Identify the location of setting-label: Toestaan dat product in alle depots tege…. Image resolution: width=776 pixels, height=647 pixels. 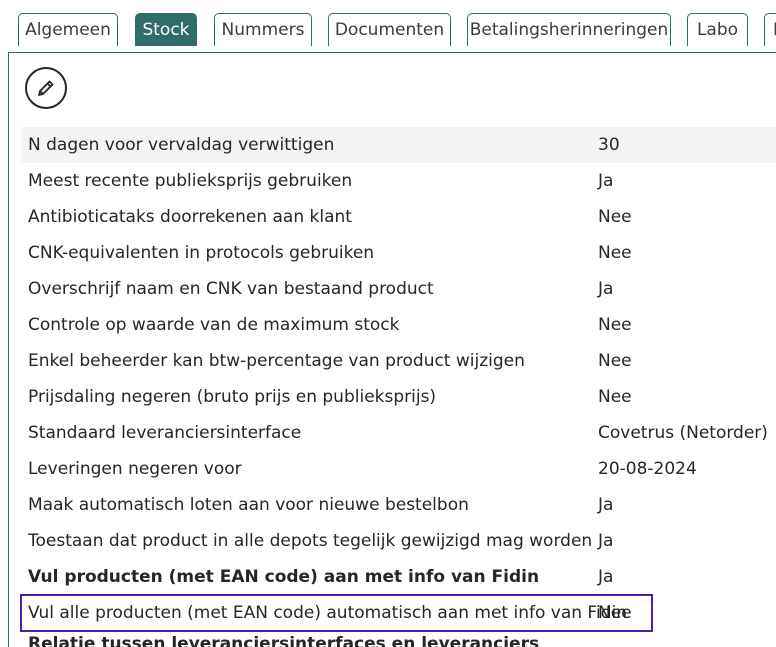
(310, 541).